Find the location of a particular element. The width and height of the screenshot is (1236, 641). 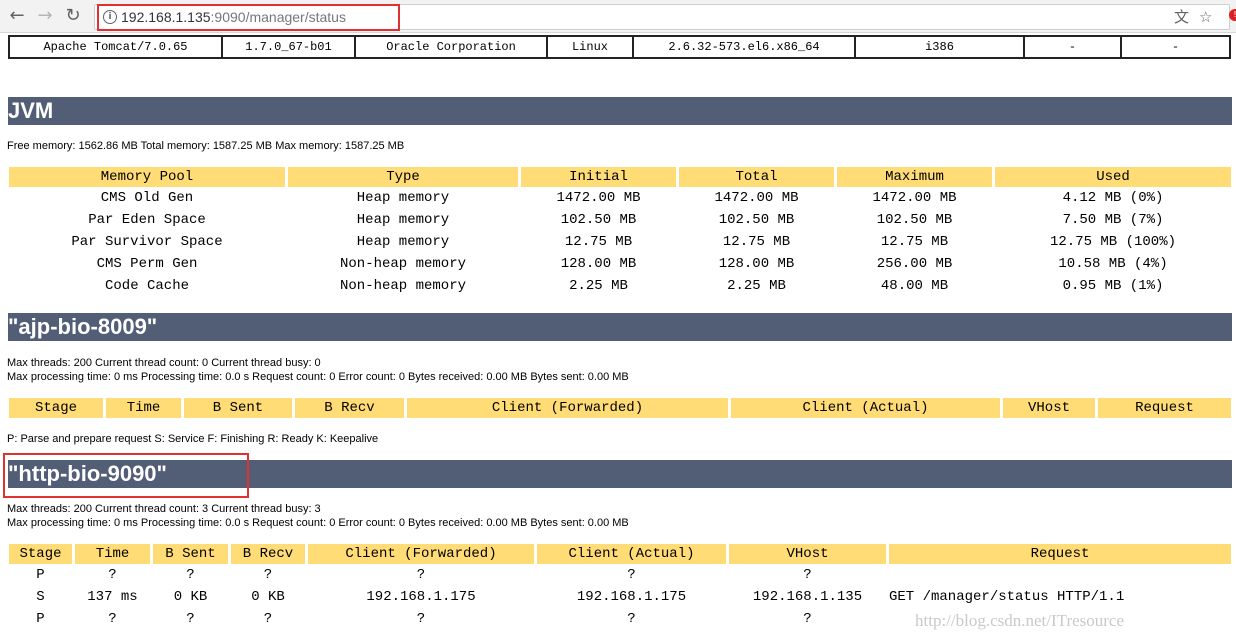

cell: S is located at coordinates (40, 597).